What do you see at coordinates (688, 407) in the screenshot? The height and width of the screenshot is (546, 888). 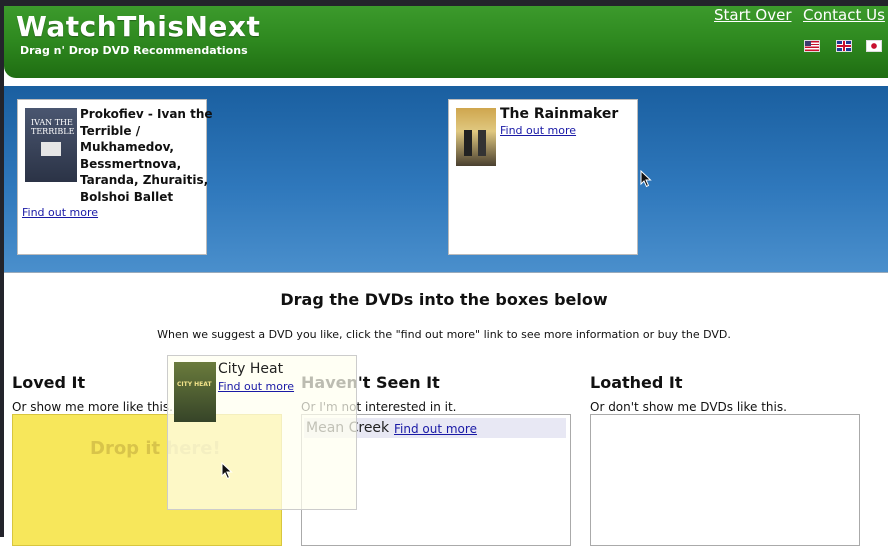 I see `loathed-it-subtitle: Or don't show me DVDs like this.` at bounding box center [688, 407].